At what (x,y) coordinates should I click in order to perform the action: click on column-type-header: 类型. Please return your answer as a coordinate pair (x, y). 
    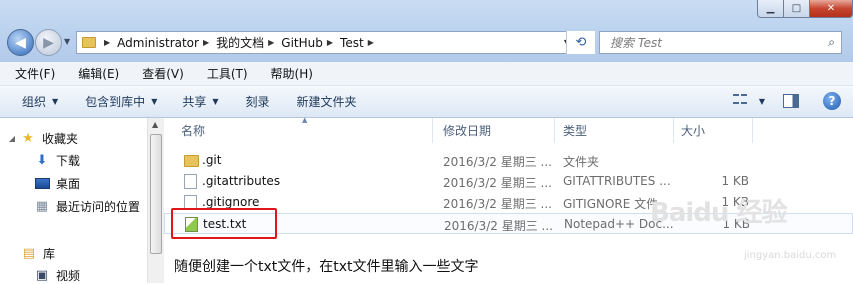
    Looking at the image, I should click on (575, 130).